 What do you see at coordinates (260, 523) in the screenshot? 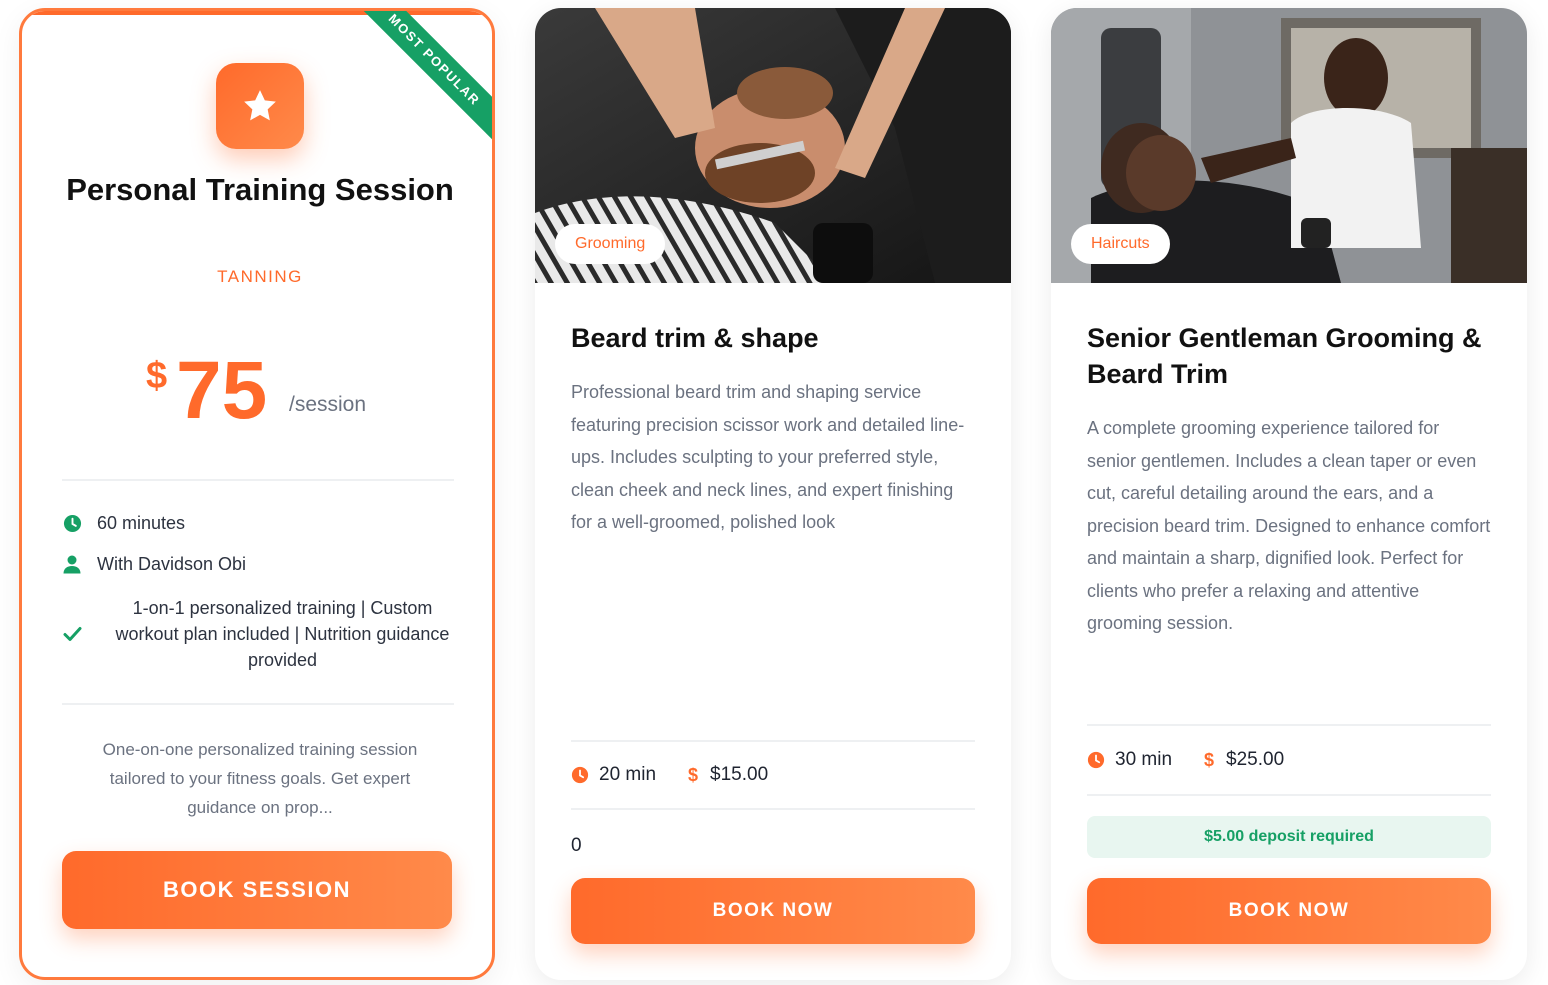
I see `duration-item: 60 minutes` at bounding box center [260, 523].